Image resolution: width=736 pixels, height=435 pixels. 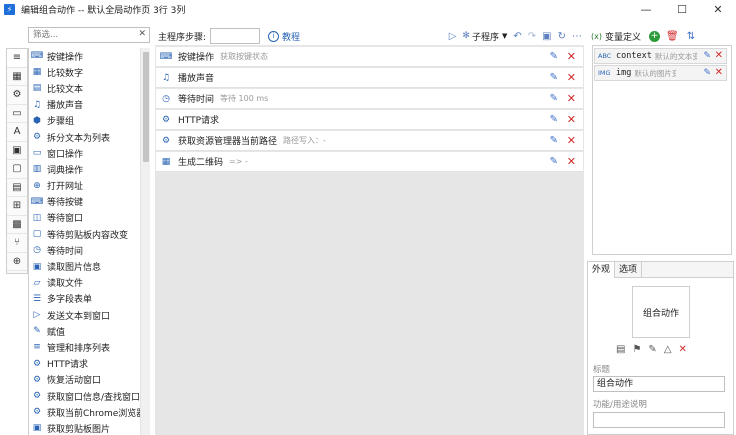 I want to click on step-row: ⚙ HTTP请求 ✎ ✕, so click(x=369, y=120).